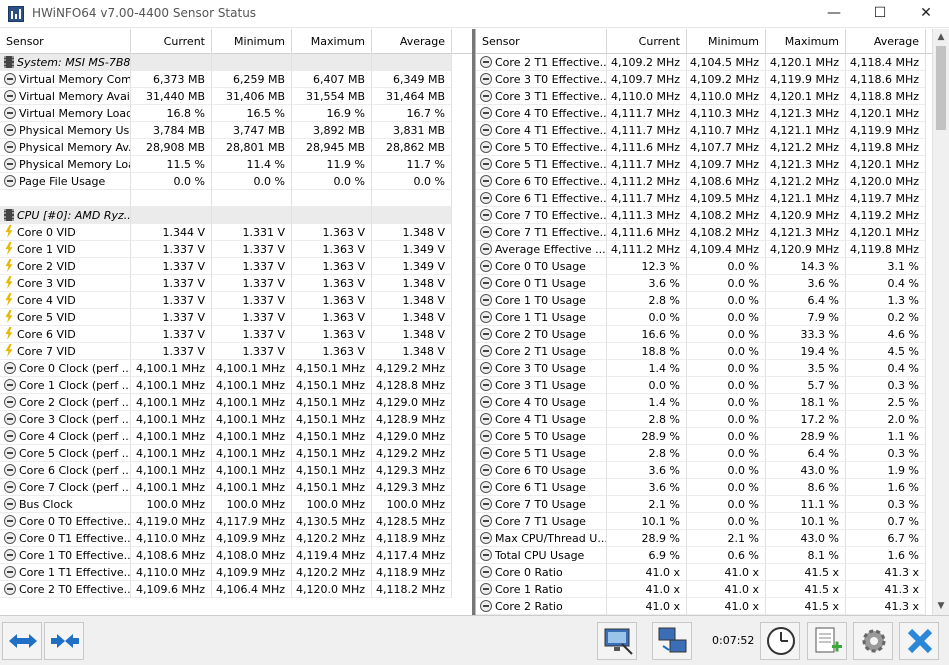  I want to click on table-row: Core 0 T1 Usage 3.6 % 0.0 % 3.6 % 0.4 %, so click(712, 283).